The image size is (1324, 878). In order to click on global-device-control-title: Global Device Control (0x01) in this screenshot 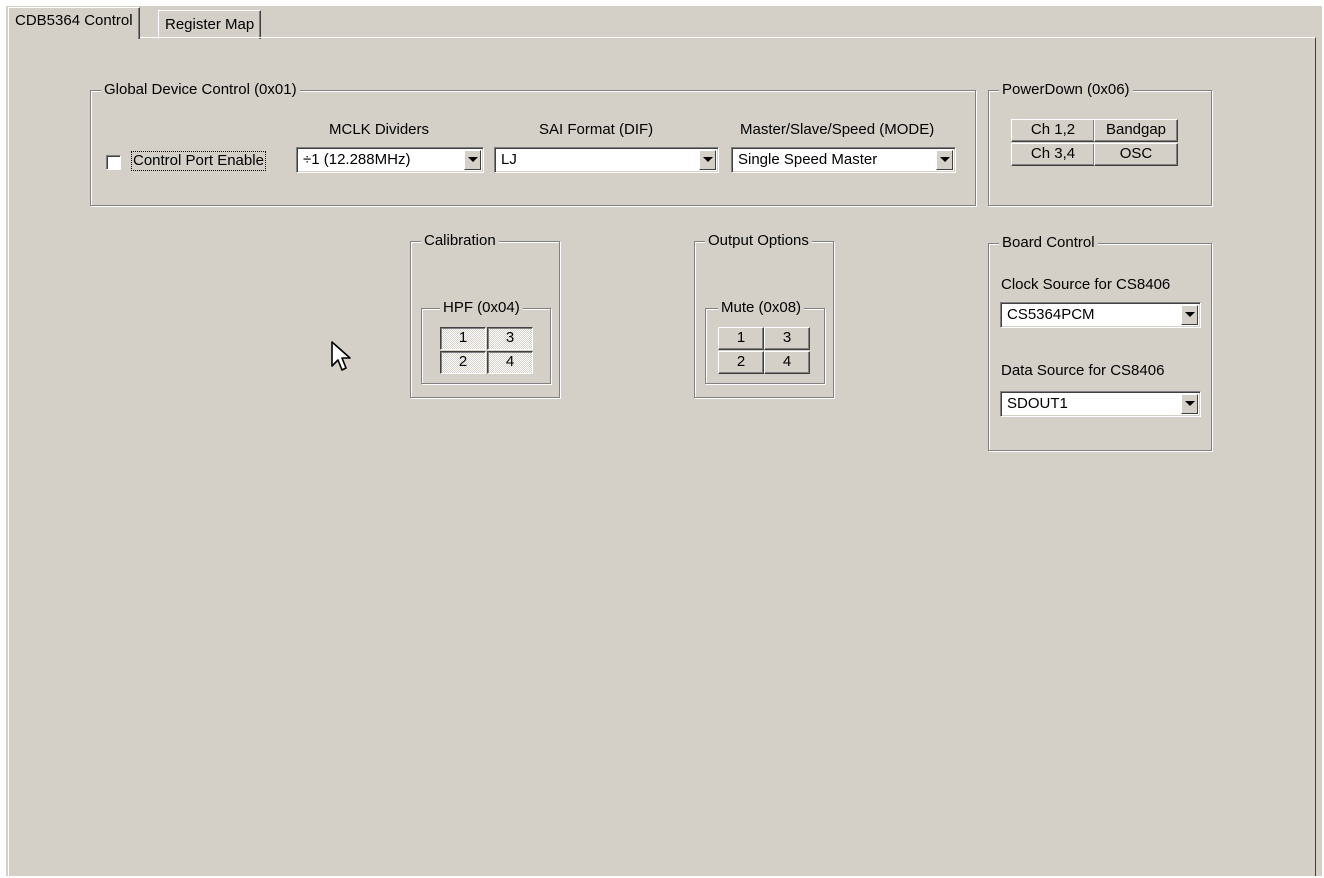, I will do `click(200, 90)`.